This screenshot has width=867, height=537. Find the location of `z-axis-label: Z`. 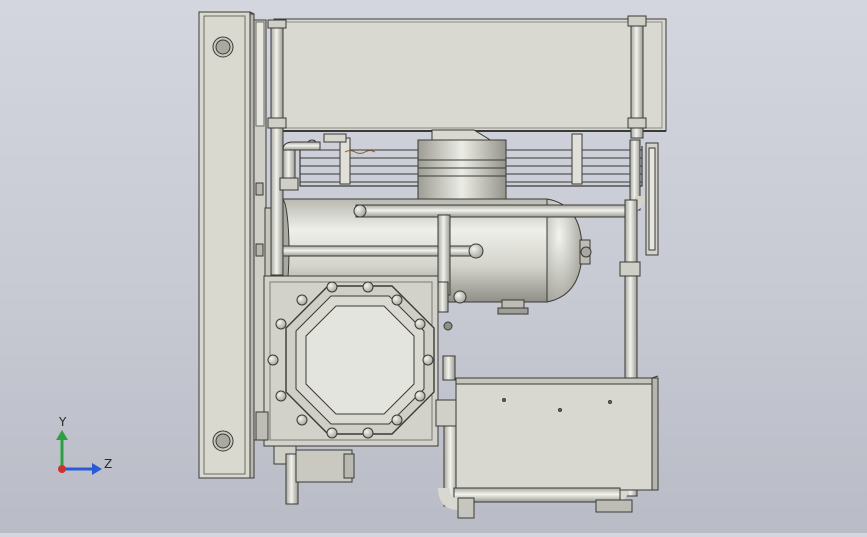

z-axis-label: Z is located at coordinates (108, 464).